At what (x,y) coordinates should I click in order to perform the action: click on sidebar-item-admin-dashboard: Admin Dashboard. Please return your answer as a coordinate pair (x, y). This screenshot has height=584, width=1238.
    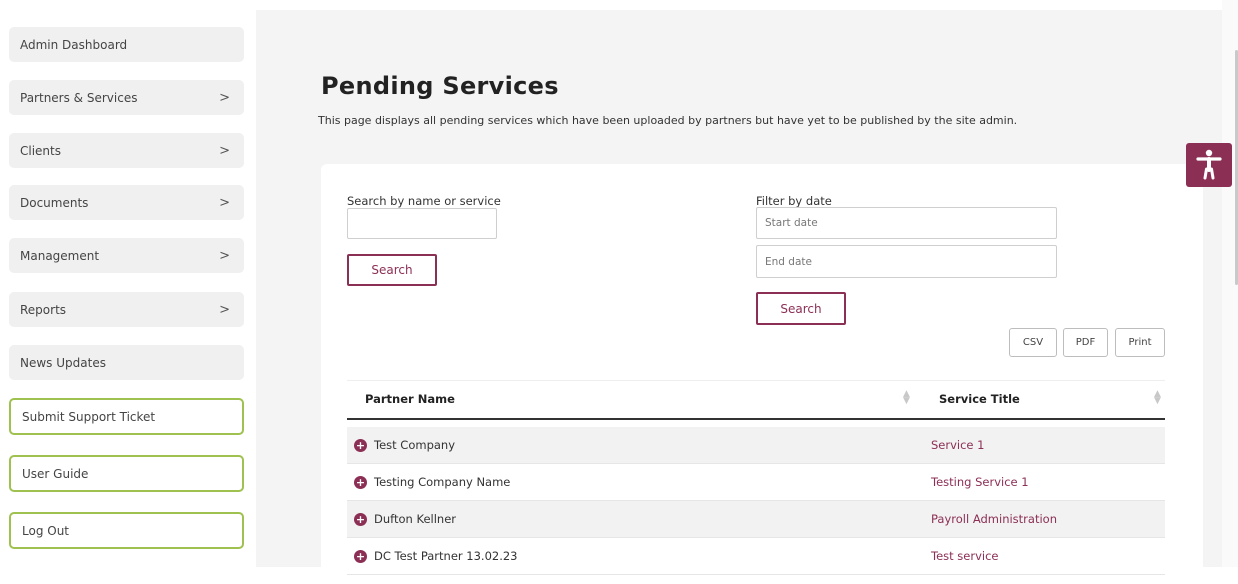
    Looking at the image, I should click on (126, 44).